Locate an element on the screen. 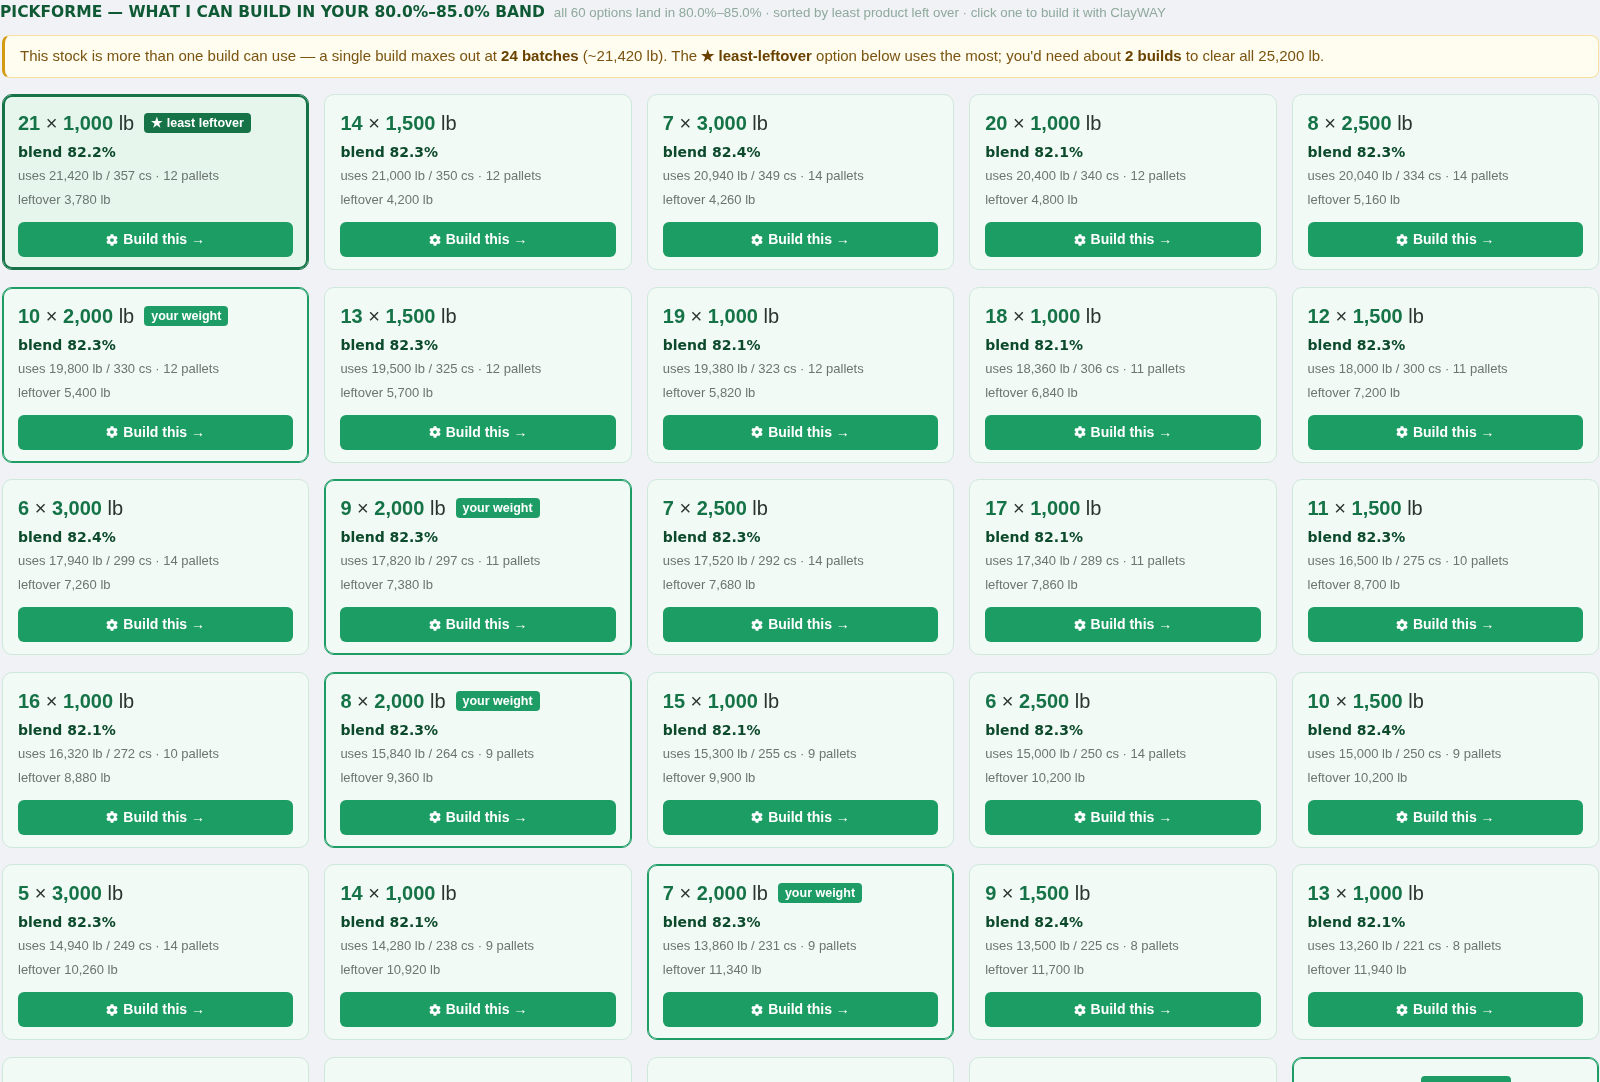 Image resolution: width=1600 pixels, height=1082 pixels. card-title: 14 × 1,000 lb is located at coordinates (398, 893).